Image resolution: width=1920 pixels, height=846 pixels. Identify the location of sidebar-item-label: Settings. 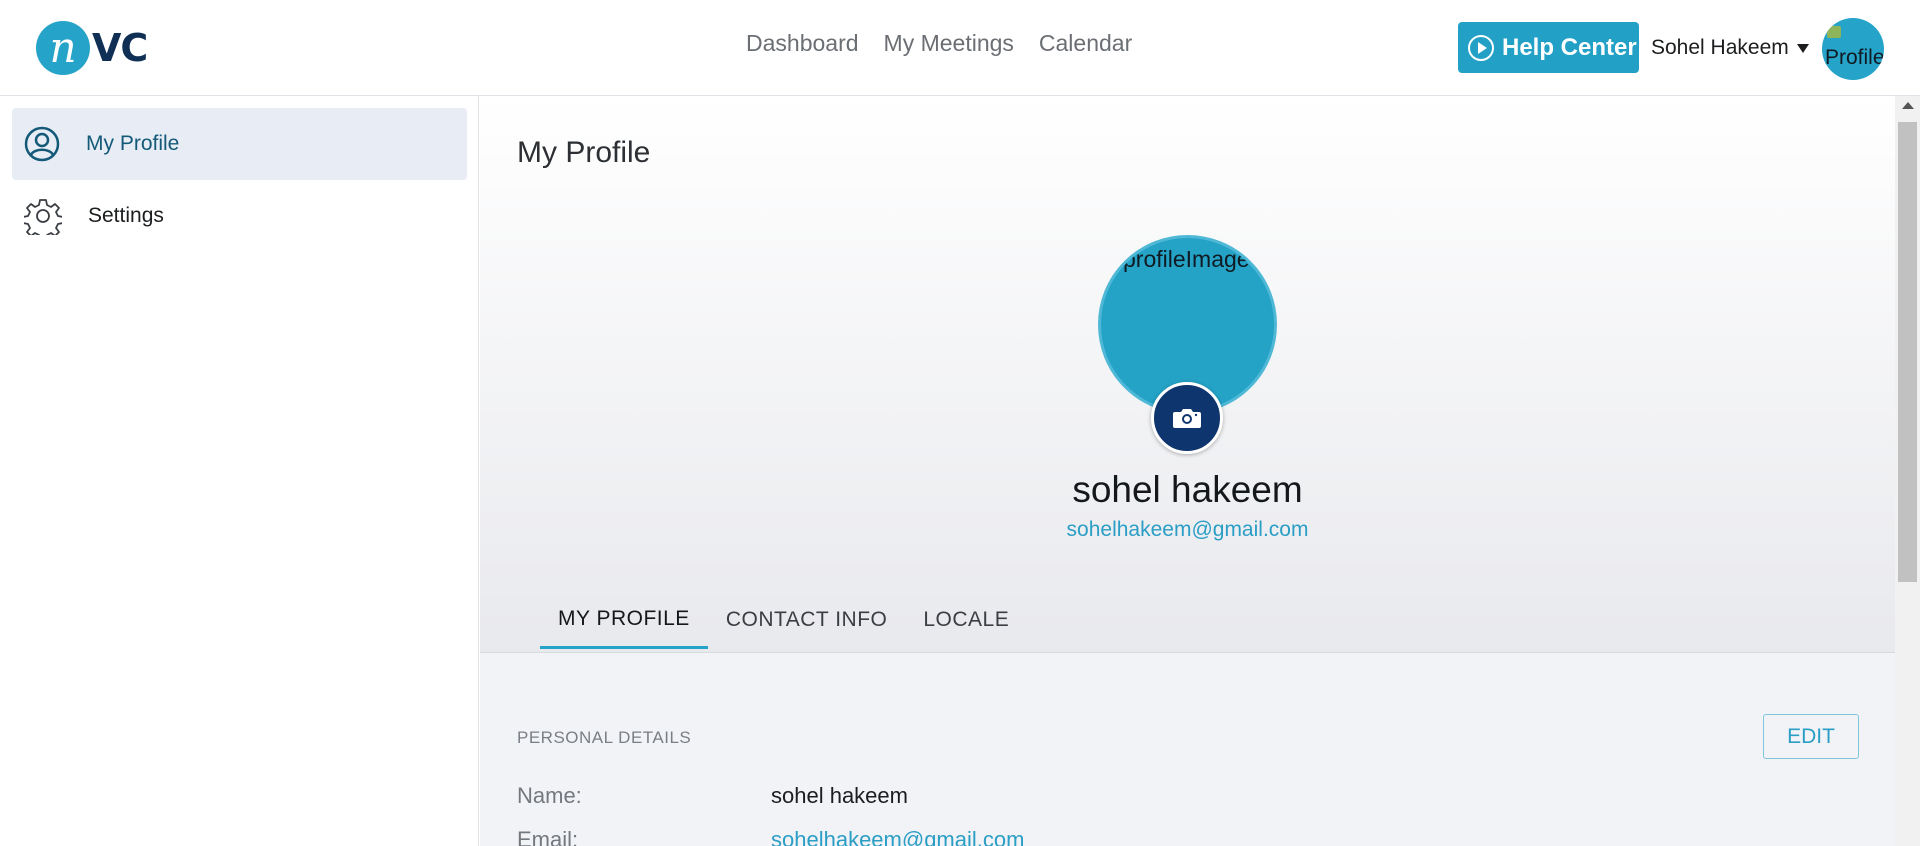
(126, 215).